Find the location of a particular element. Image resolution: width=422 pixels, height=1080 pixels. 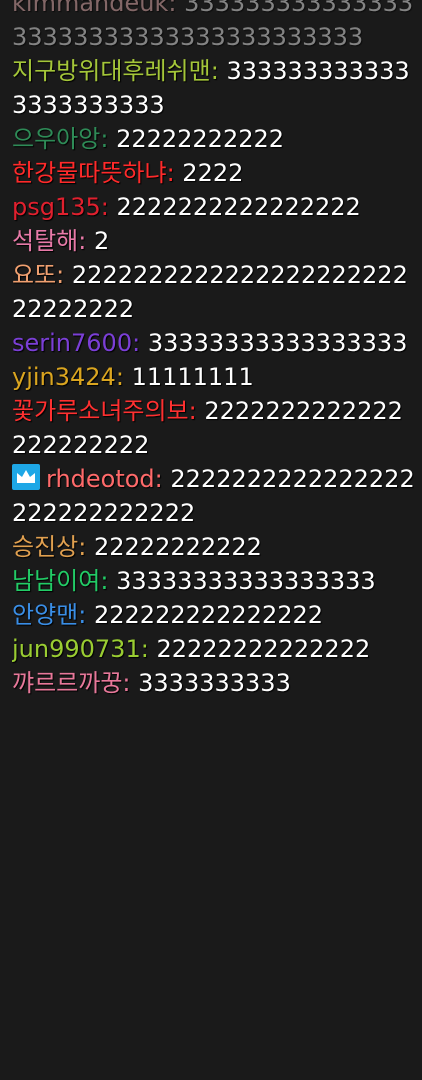

chat-username: 꺄르르까꿍 is located at coordinates (67, 683).